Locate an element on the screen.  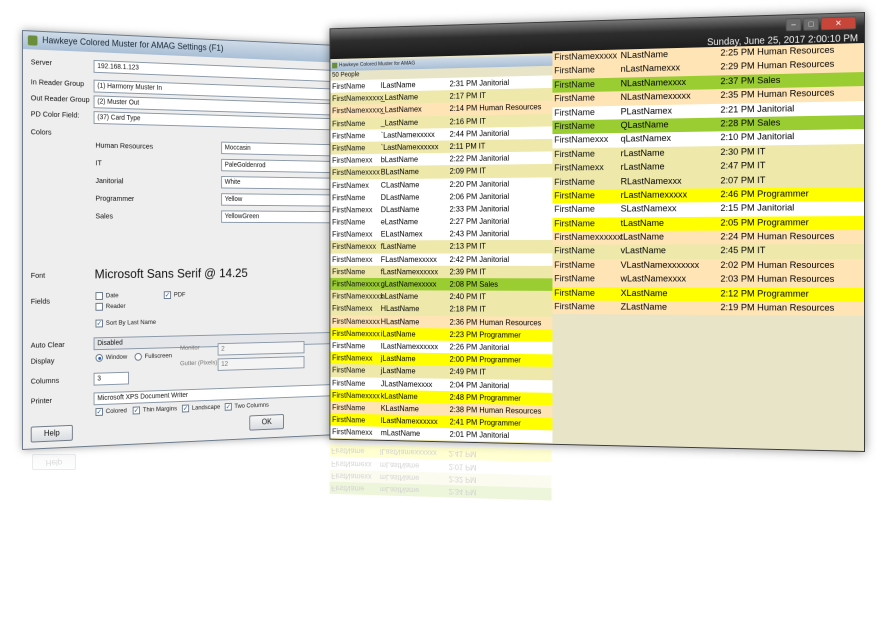
font-label: Font is located at coordinates (38, 275).